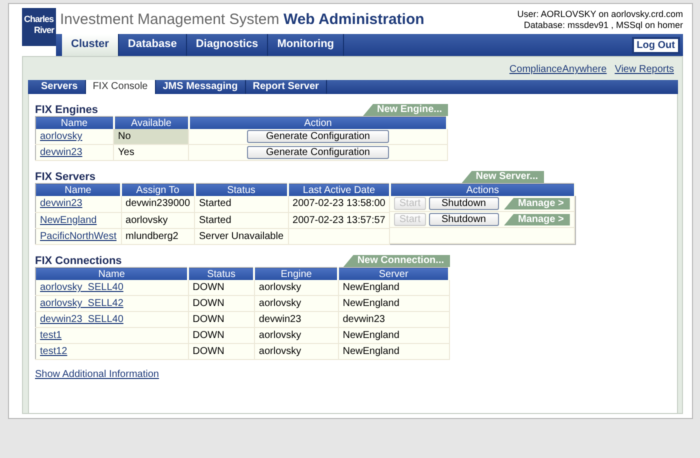  Describe the element at coordinates (339, 220) in the screenshot. I see `table-cell: 2007-02-23 13:57:57` at that location.